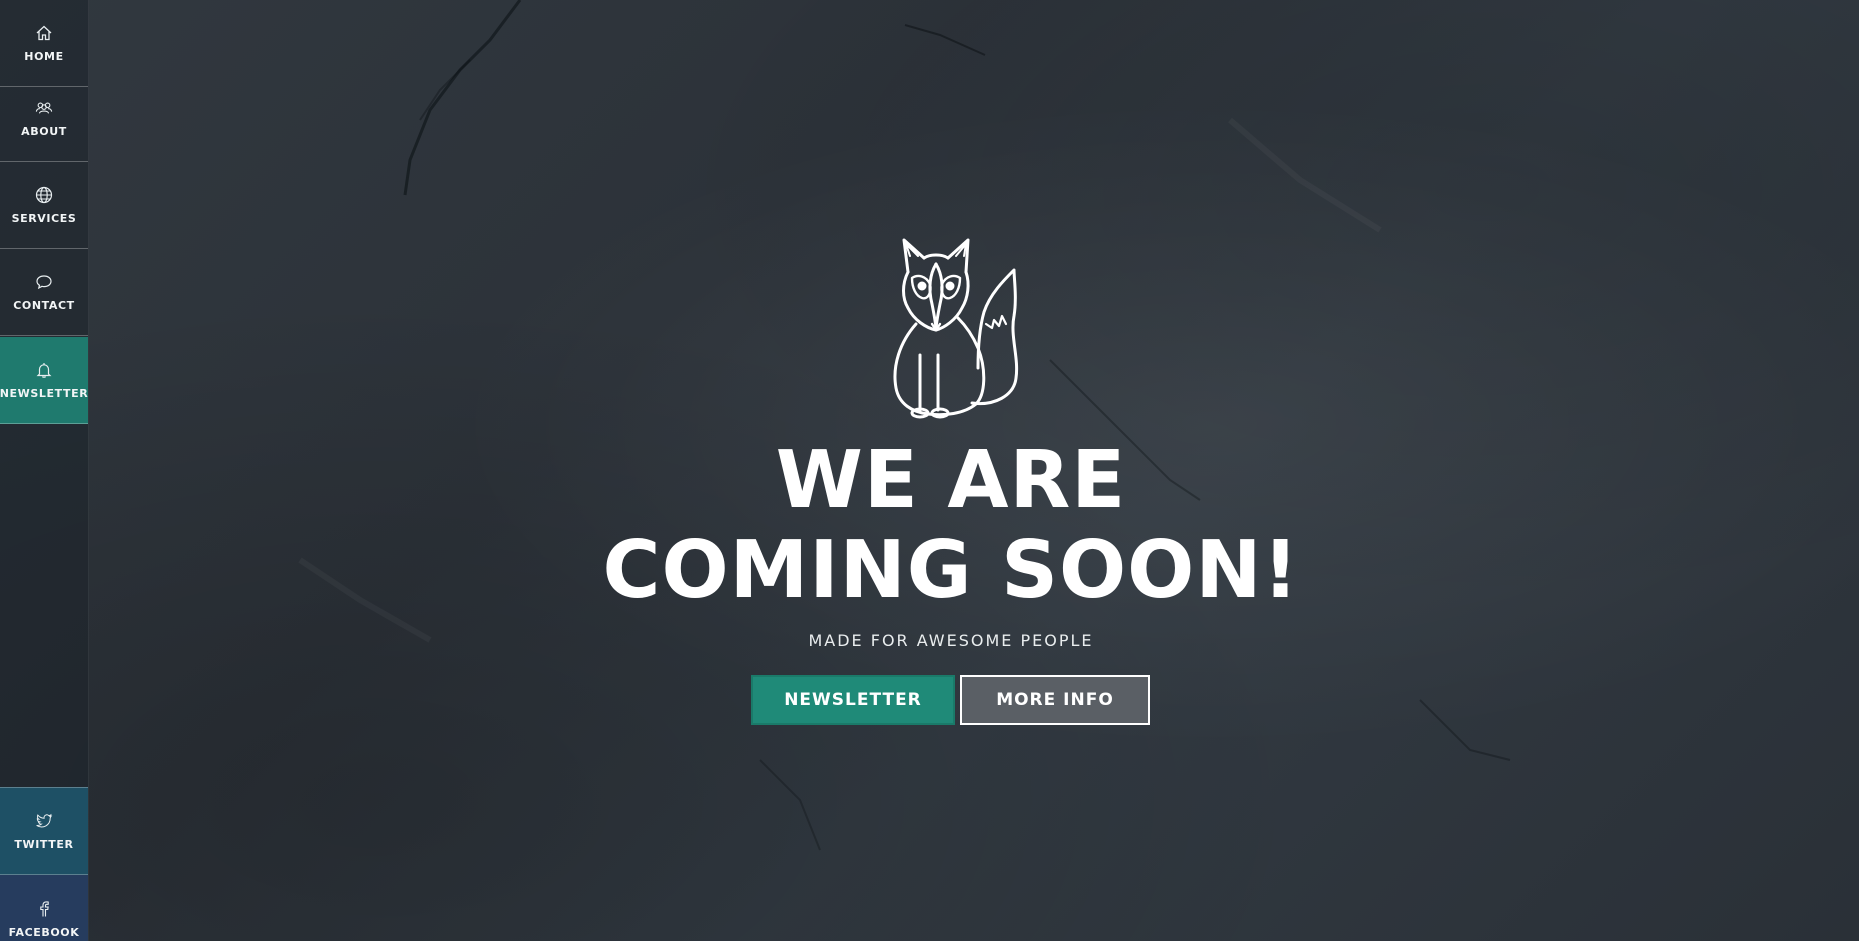 The width and height of the screenshot is (1859, 941). Describe the element at coordinates (1055, 700) in the screenshot. I see `more-info-button: MORE INFO` at that location.